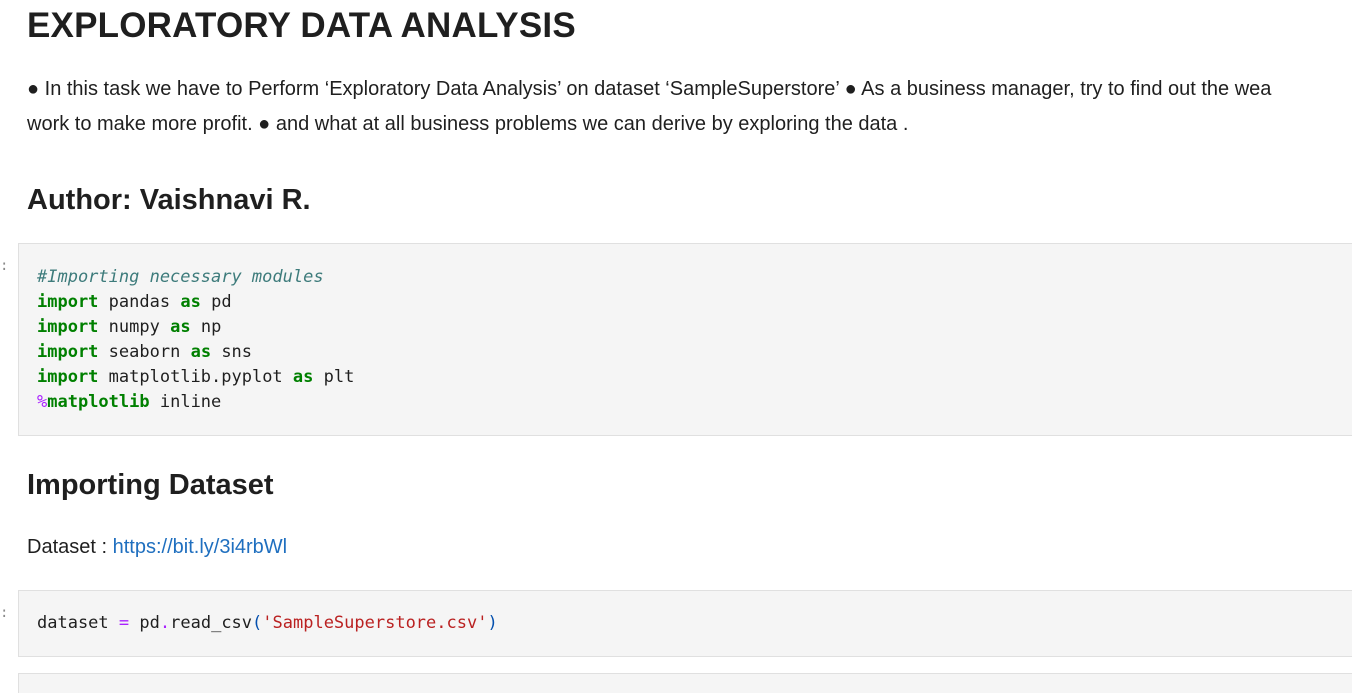  I want to click on cell-2-marker: :, so click(4, 613).